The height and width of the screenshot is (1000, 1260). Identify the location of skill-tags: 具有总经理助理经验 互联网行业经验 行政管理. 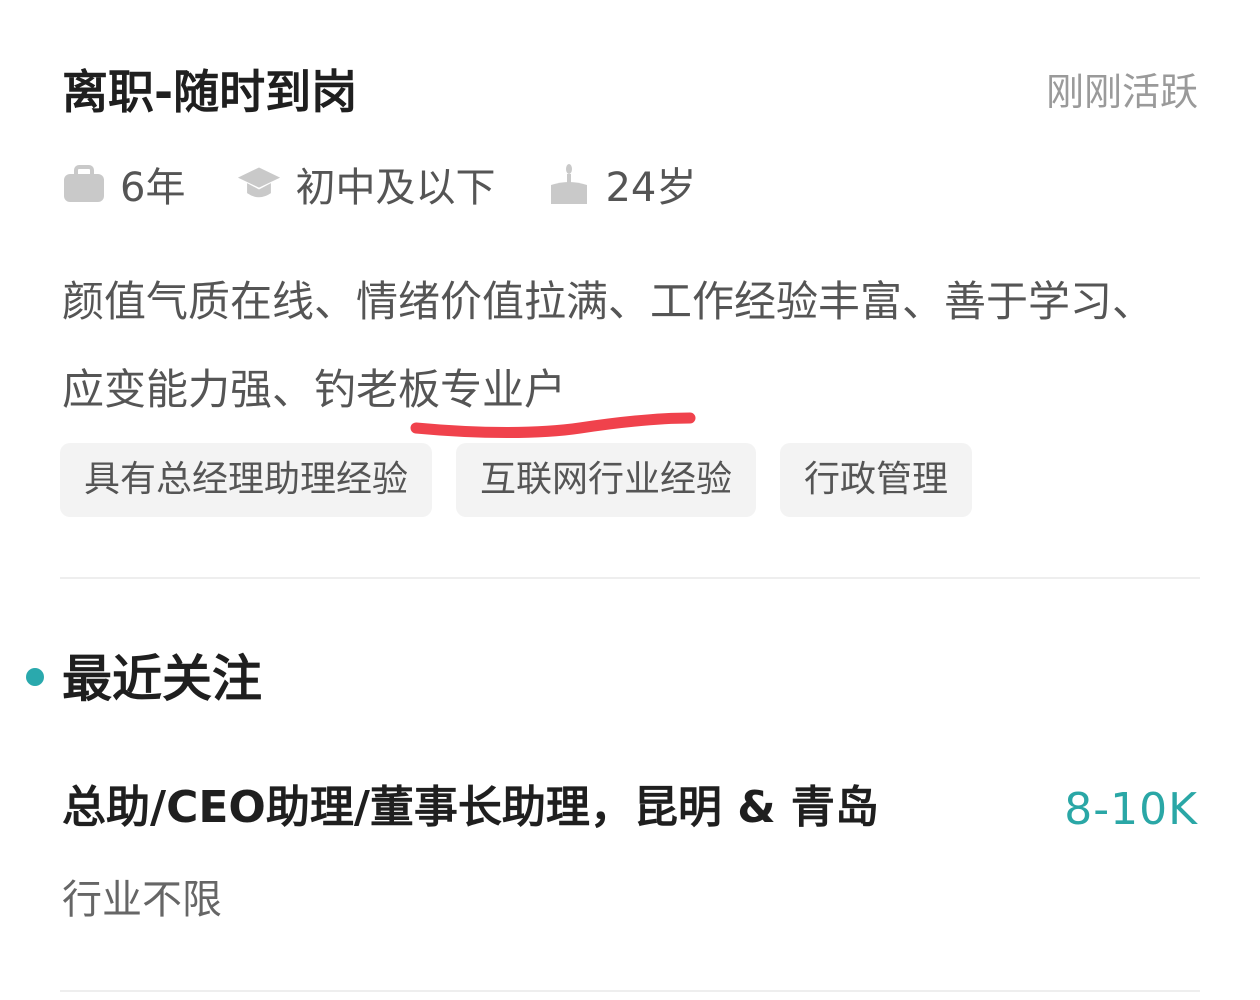
(528, 480).